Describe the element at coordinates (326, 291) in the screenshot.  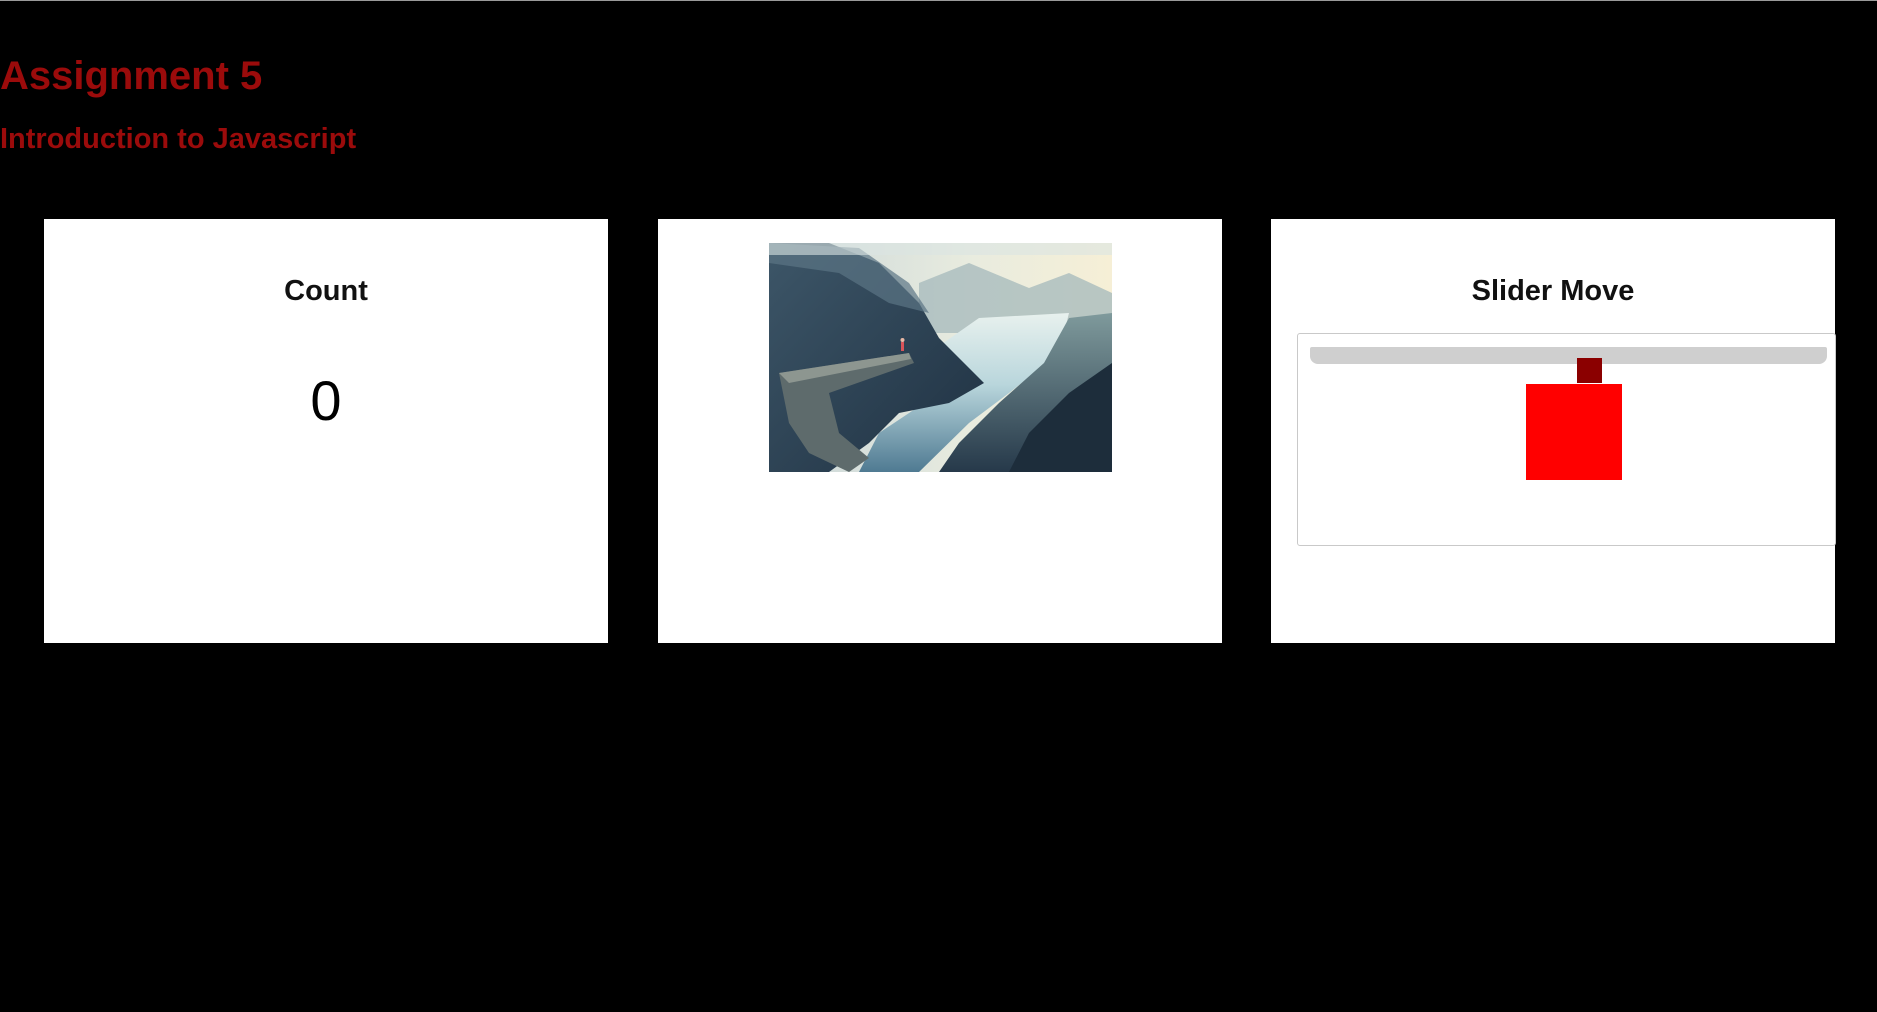
I see `count-title: Count` at that location.